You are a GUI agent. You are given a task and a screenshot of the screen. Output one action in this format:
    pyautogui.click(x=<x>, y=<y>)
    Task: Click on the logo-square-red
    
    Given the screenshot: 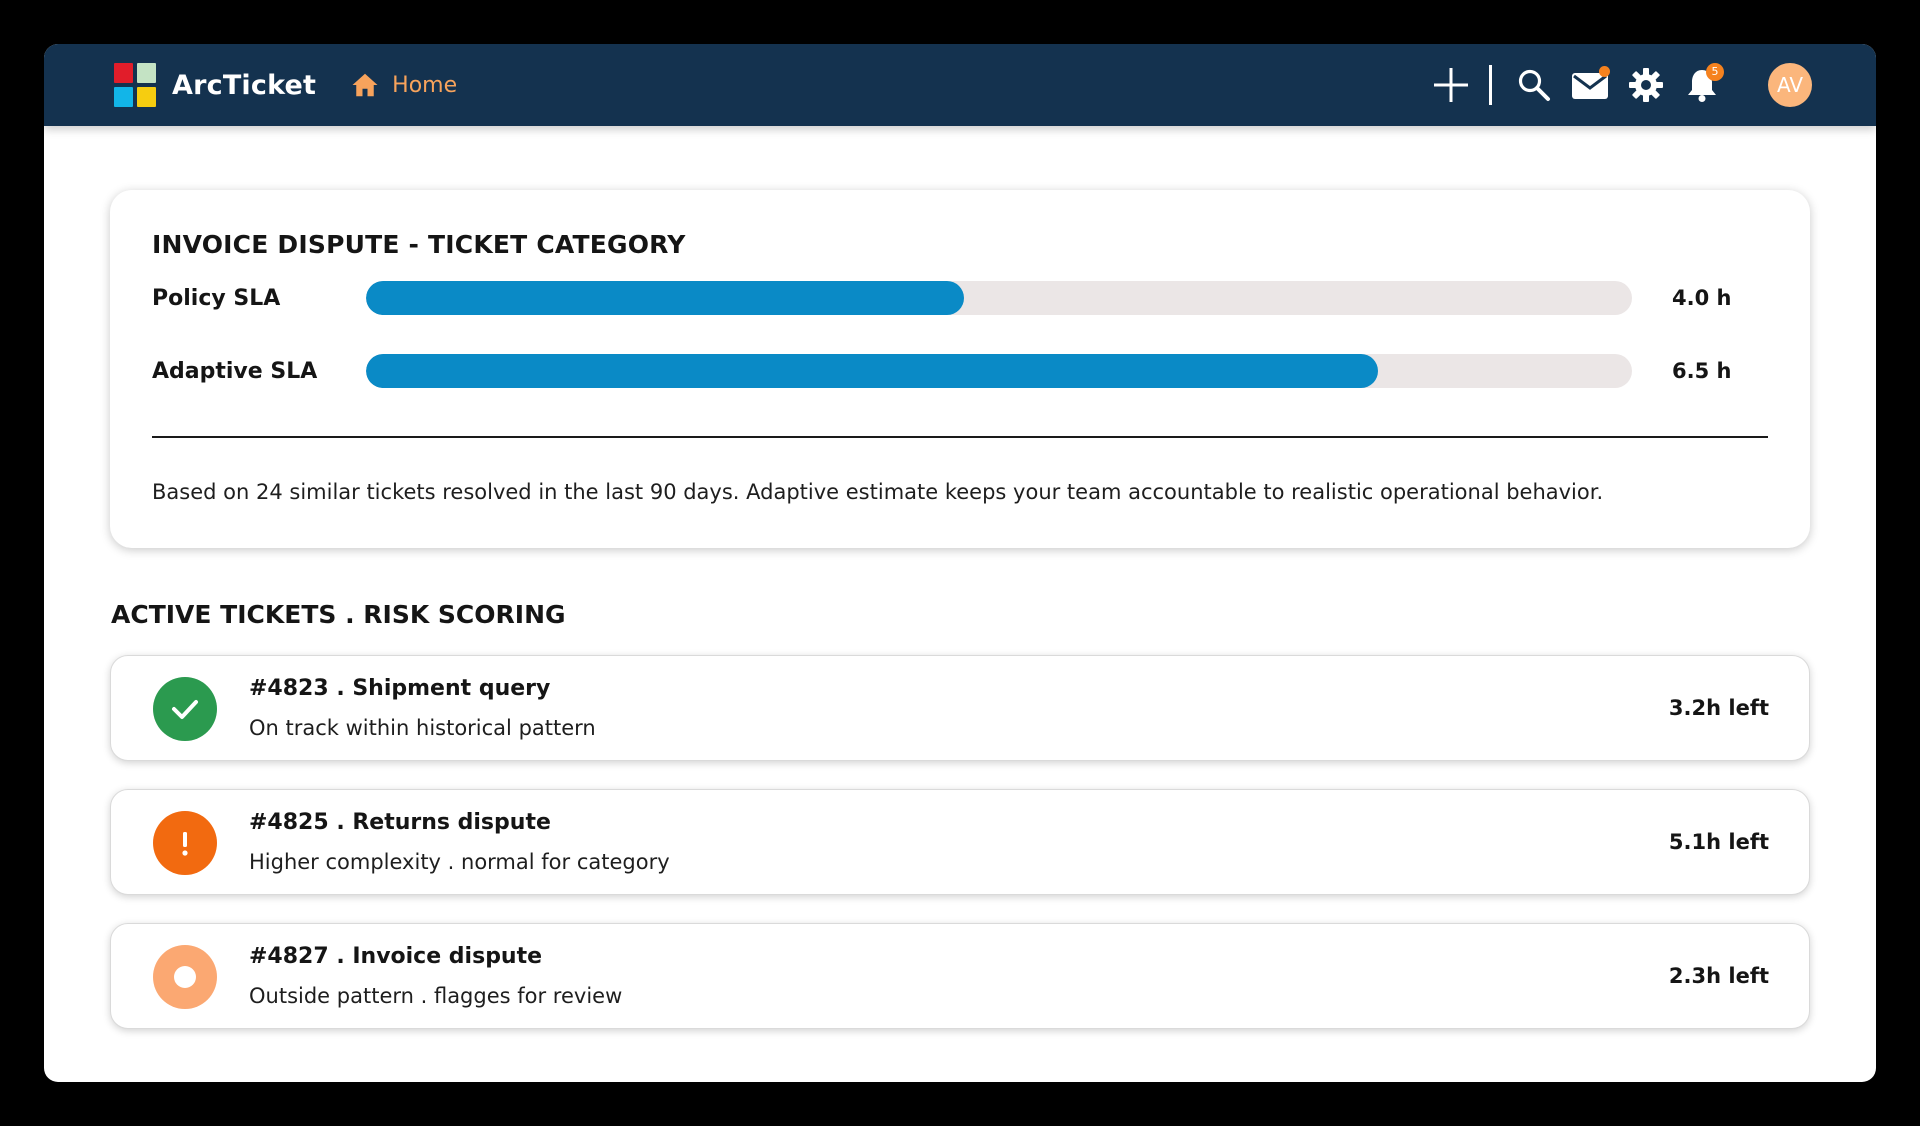 What is the action you would take?
    pyautogui.click(x=123, y=73)
    